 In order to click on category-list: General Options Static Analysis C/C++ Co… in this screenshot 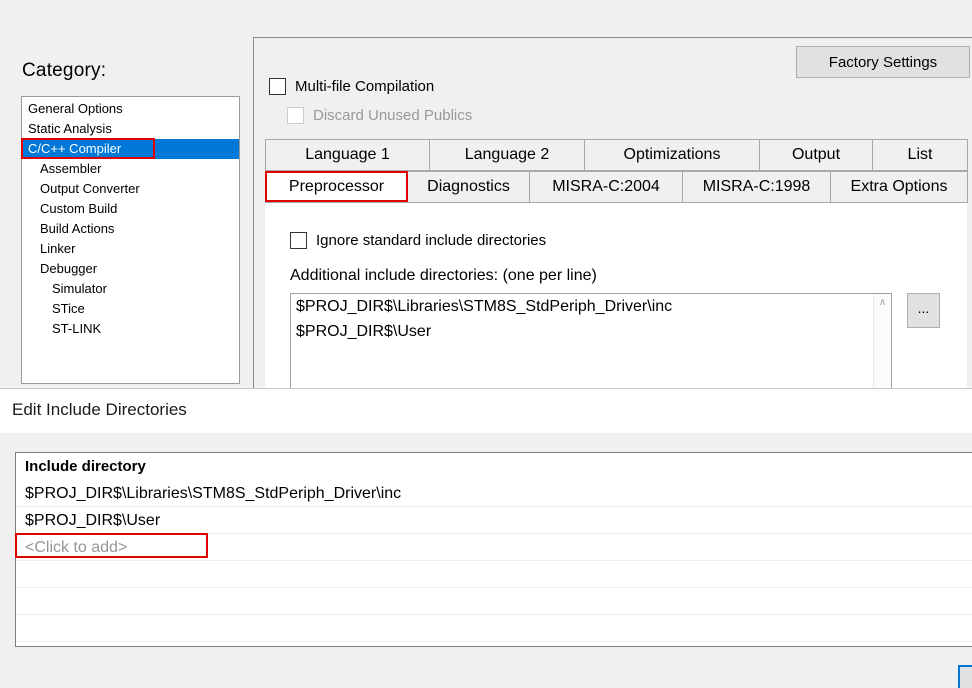, I will do `click(130, 240)`.